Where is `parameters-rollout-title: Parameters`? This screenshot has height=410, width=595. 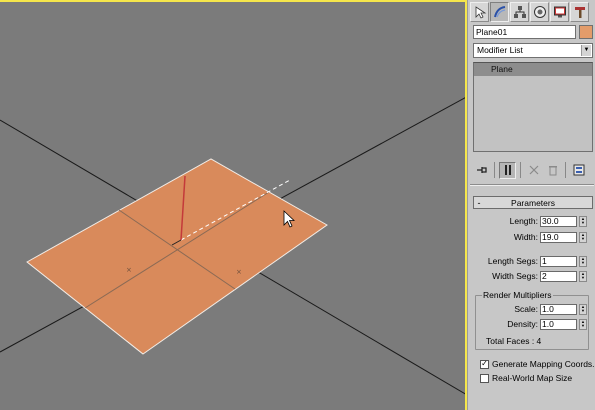 parameters-rollout-title: Parameters is located at coordinates (533, 202).